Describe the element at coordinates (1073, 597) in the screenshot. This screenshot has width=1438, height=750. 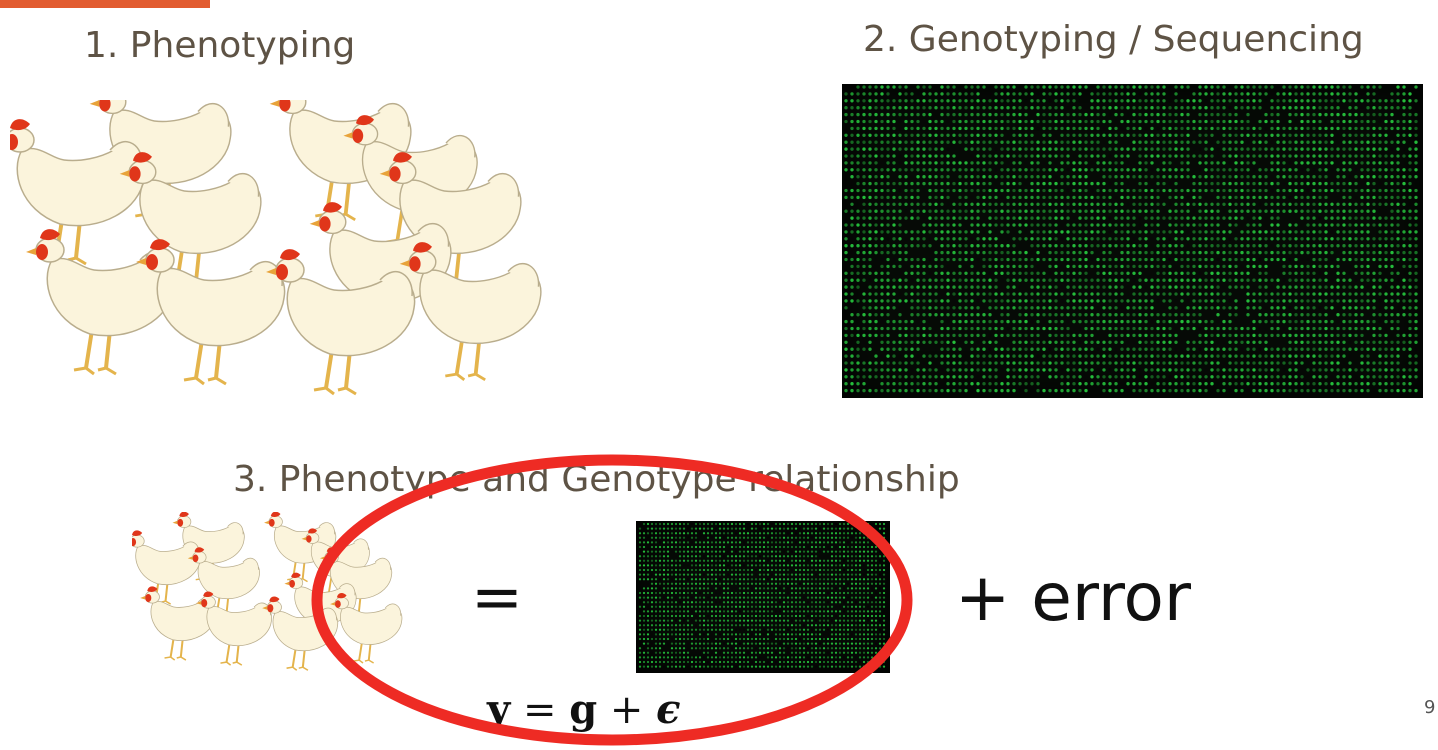
I see `plus-error-term: + error` at that location.